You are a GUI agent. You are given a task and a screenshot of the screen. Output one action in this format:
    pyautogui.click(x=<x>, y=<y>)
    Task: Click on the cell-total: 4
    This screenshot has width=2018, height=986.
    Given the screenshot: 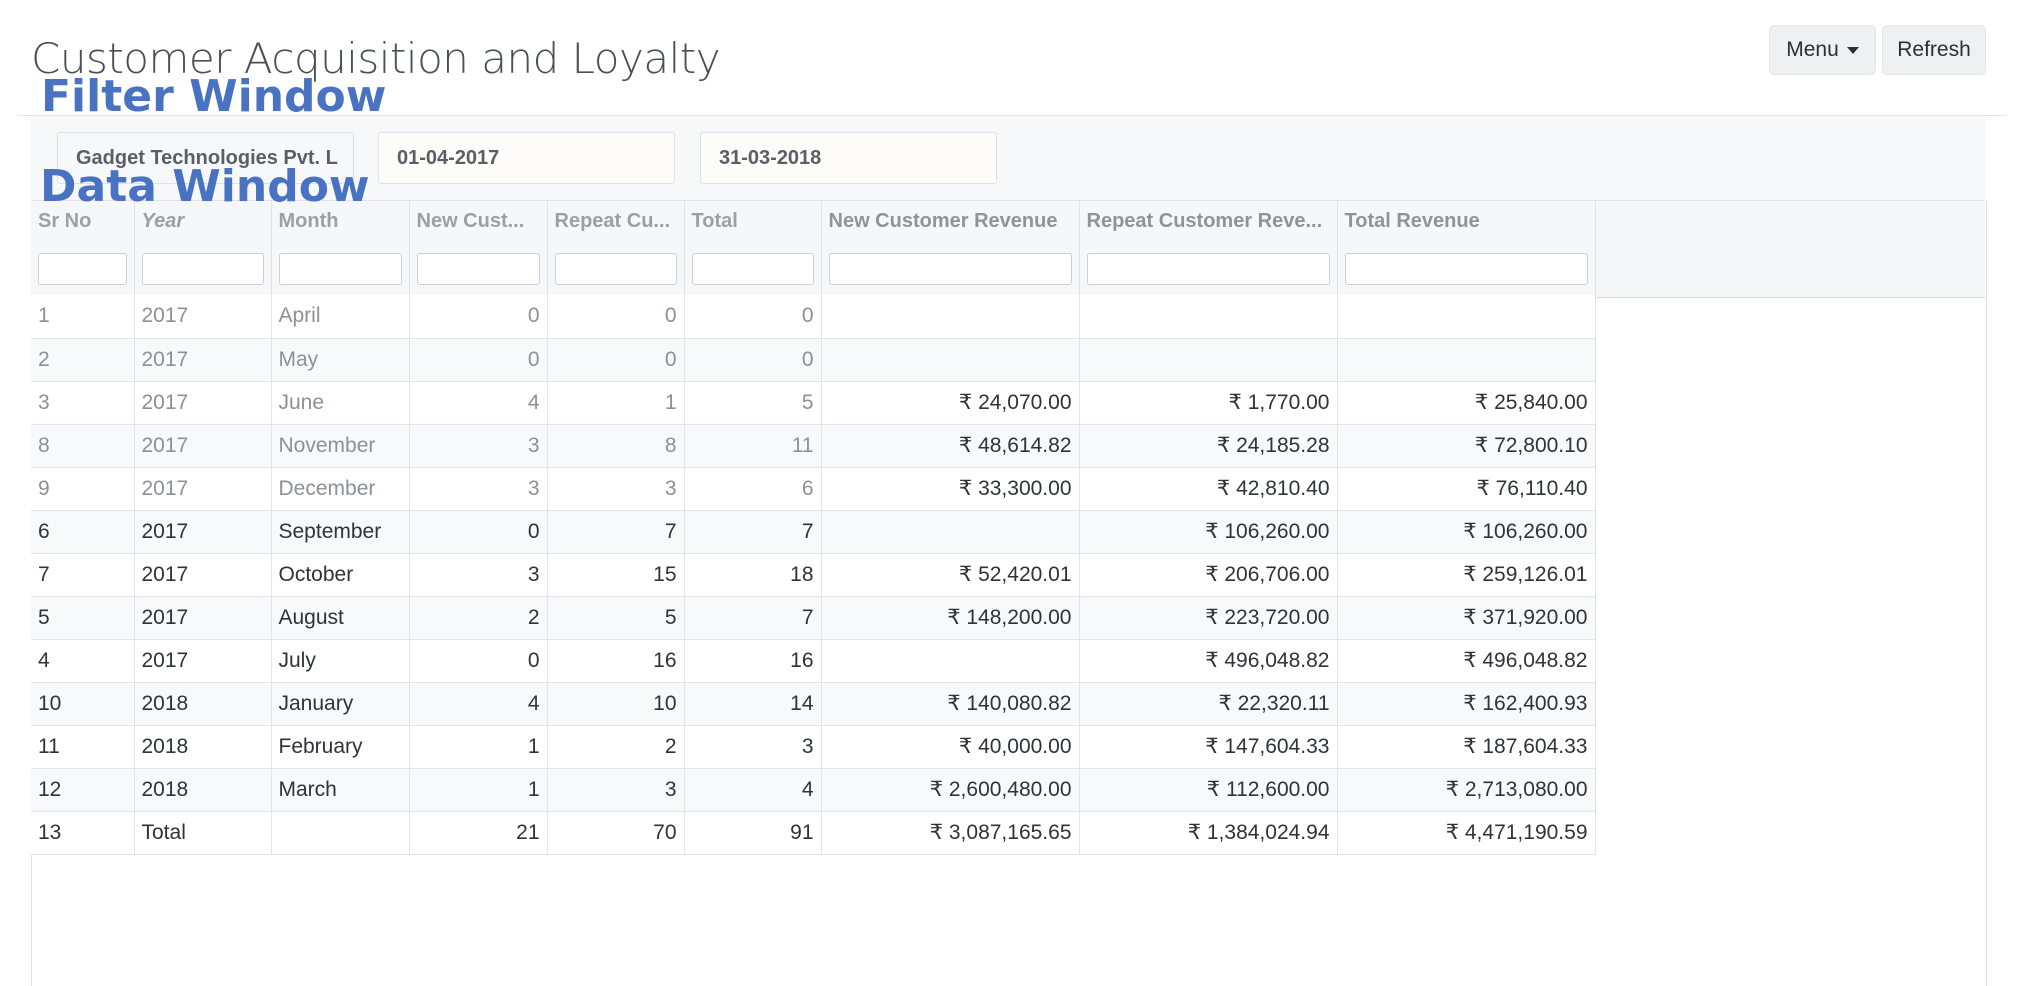 What is the action you would take?
    pyautogui.click(x=753, y=790)
    